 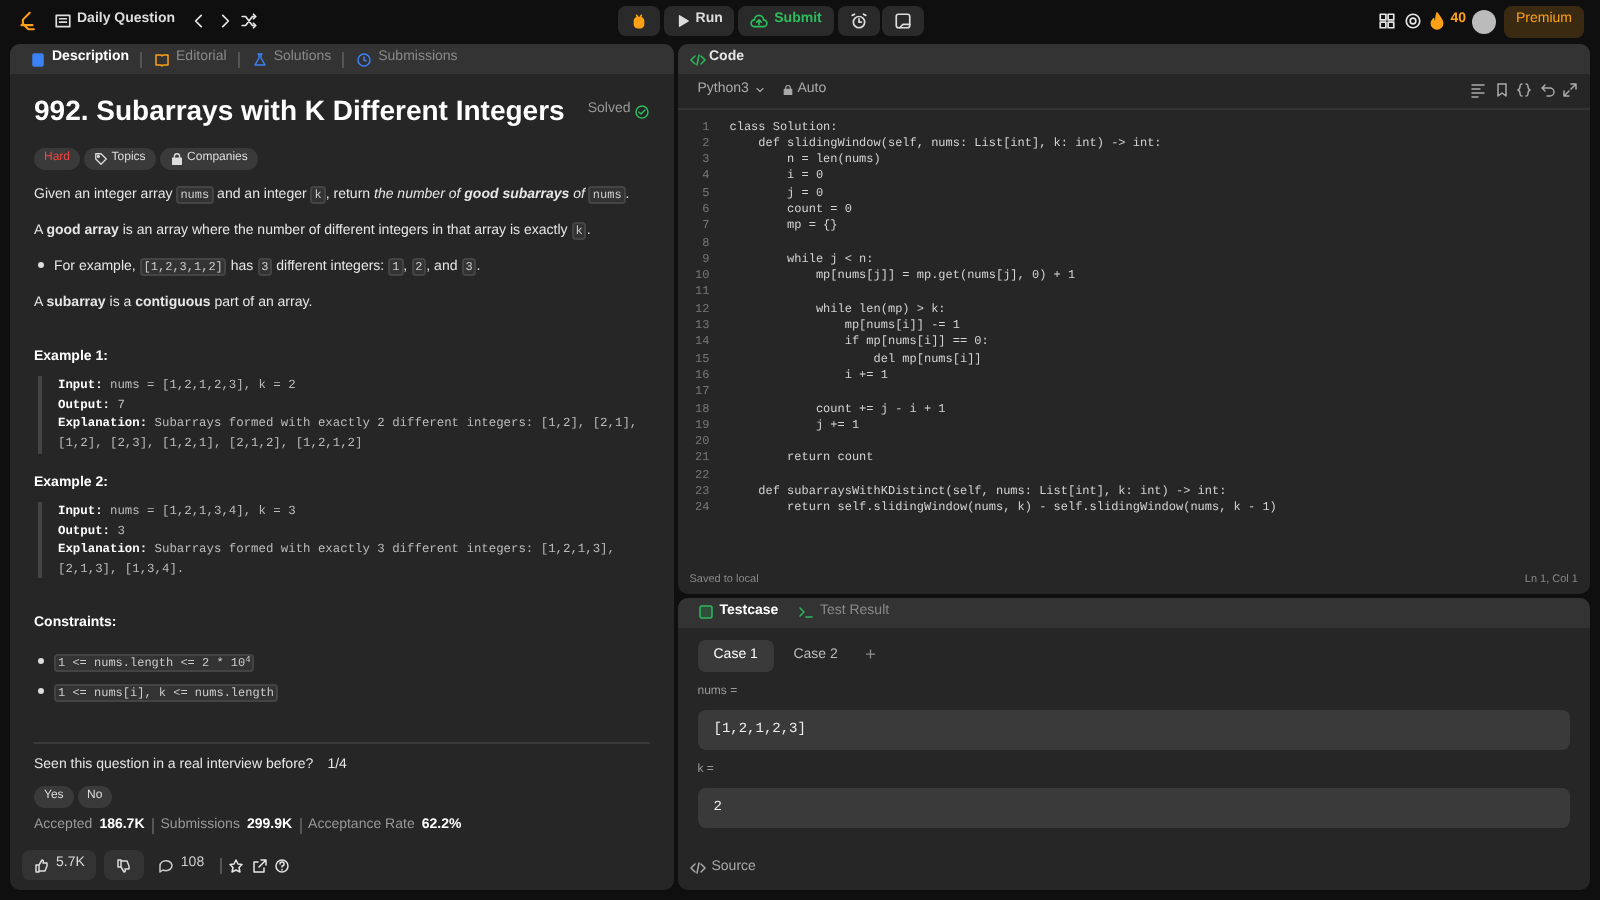 What do you see at coordinates (100, 159) in the screenshot?
I see `tag-icon` at bounding box center [100, 159].